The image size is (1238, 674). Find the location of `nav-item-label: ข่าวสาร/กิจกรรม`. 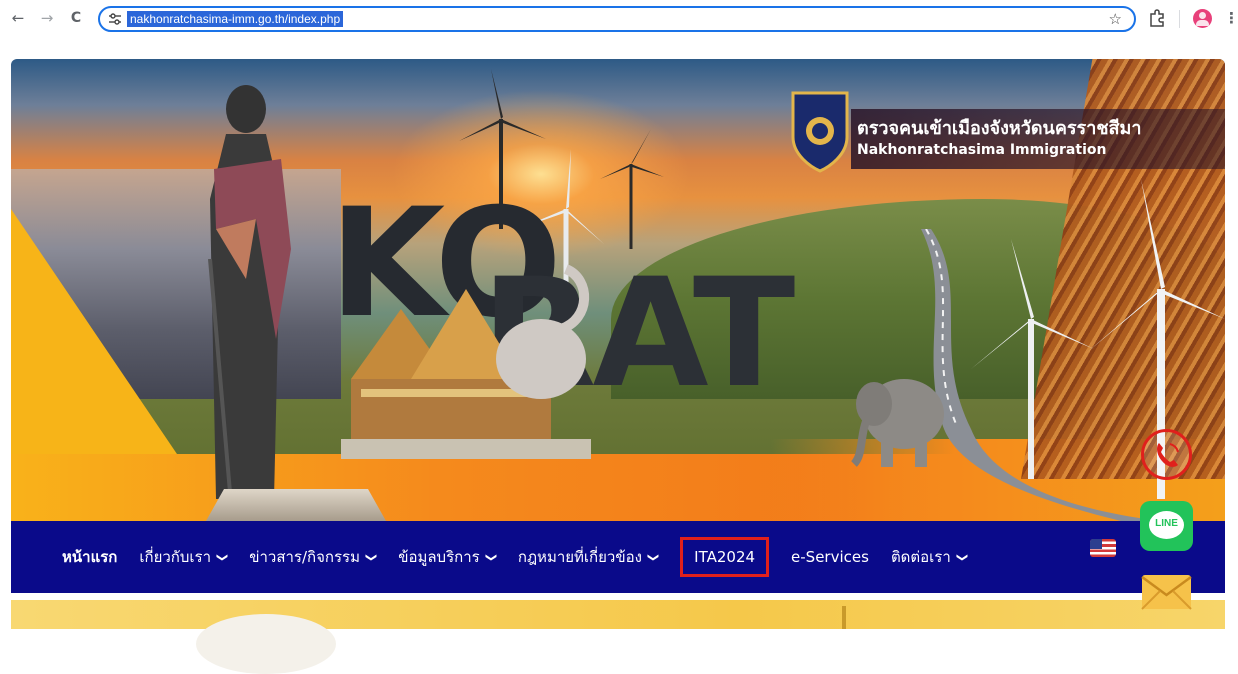

nav-item-label: ข่าวสาร/กิจกรรม is located at coordinates (304, 557).